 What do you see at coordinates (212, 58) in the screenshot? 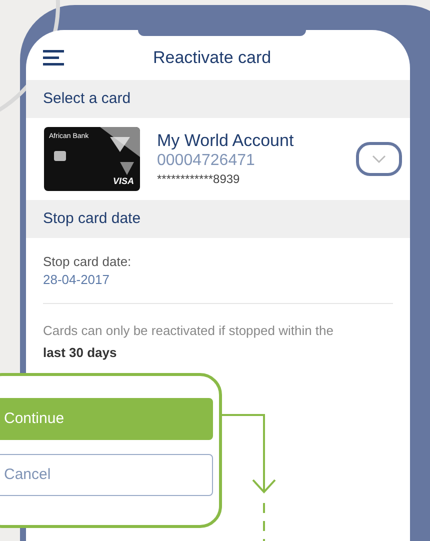
I see `screen-title: Reactivate card` at bounding box center [212, 58].